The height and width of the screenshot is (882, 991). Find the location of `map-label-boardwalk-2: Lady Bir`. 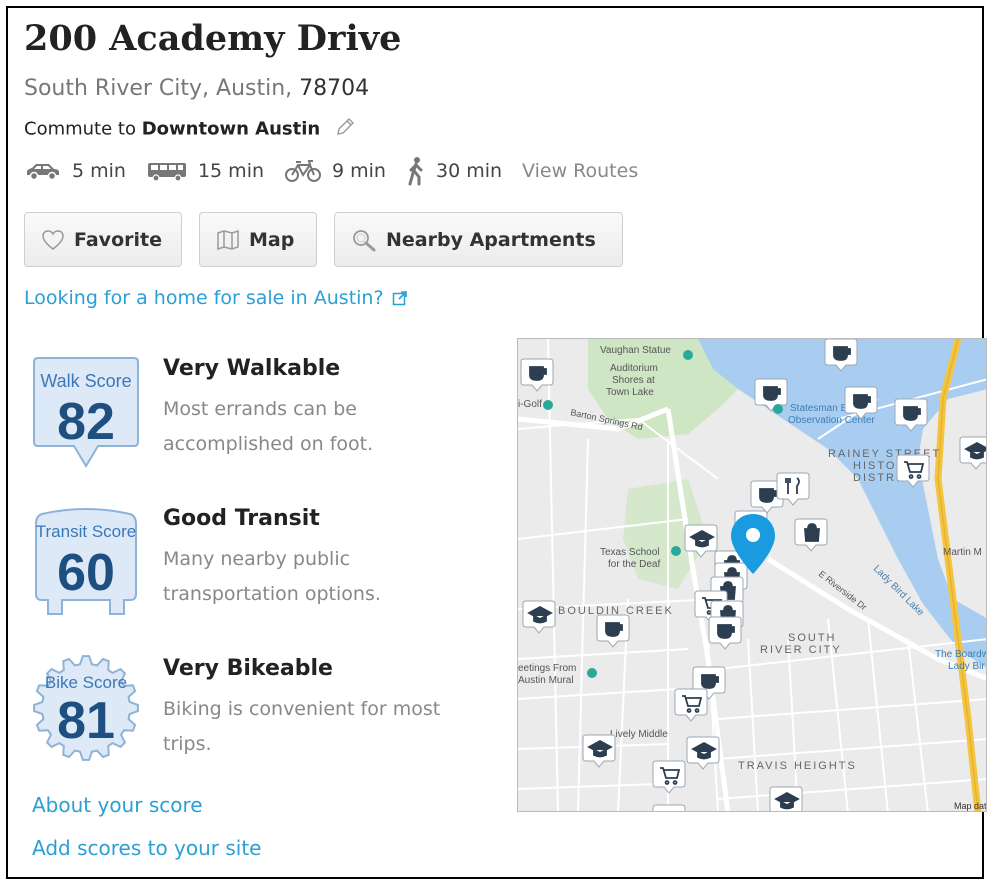

map-label-boardwalk-2: Lady Bir is located at coordinates (966, 666).